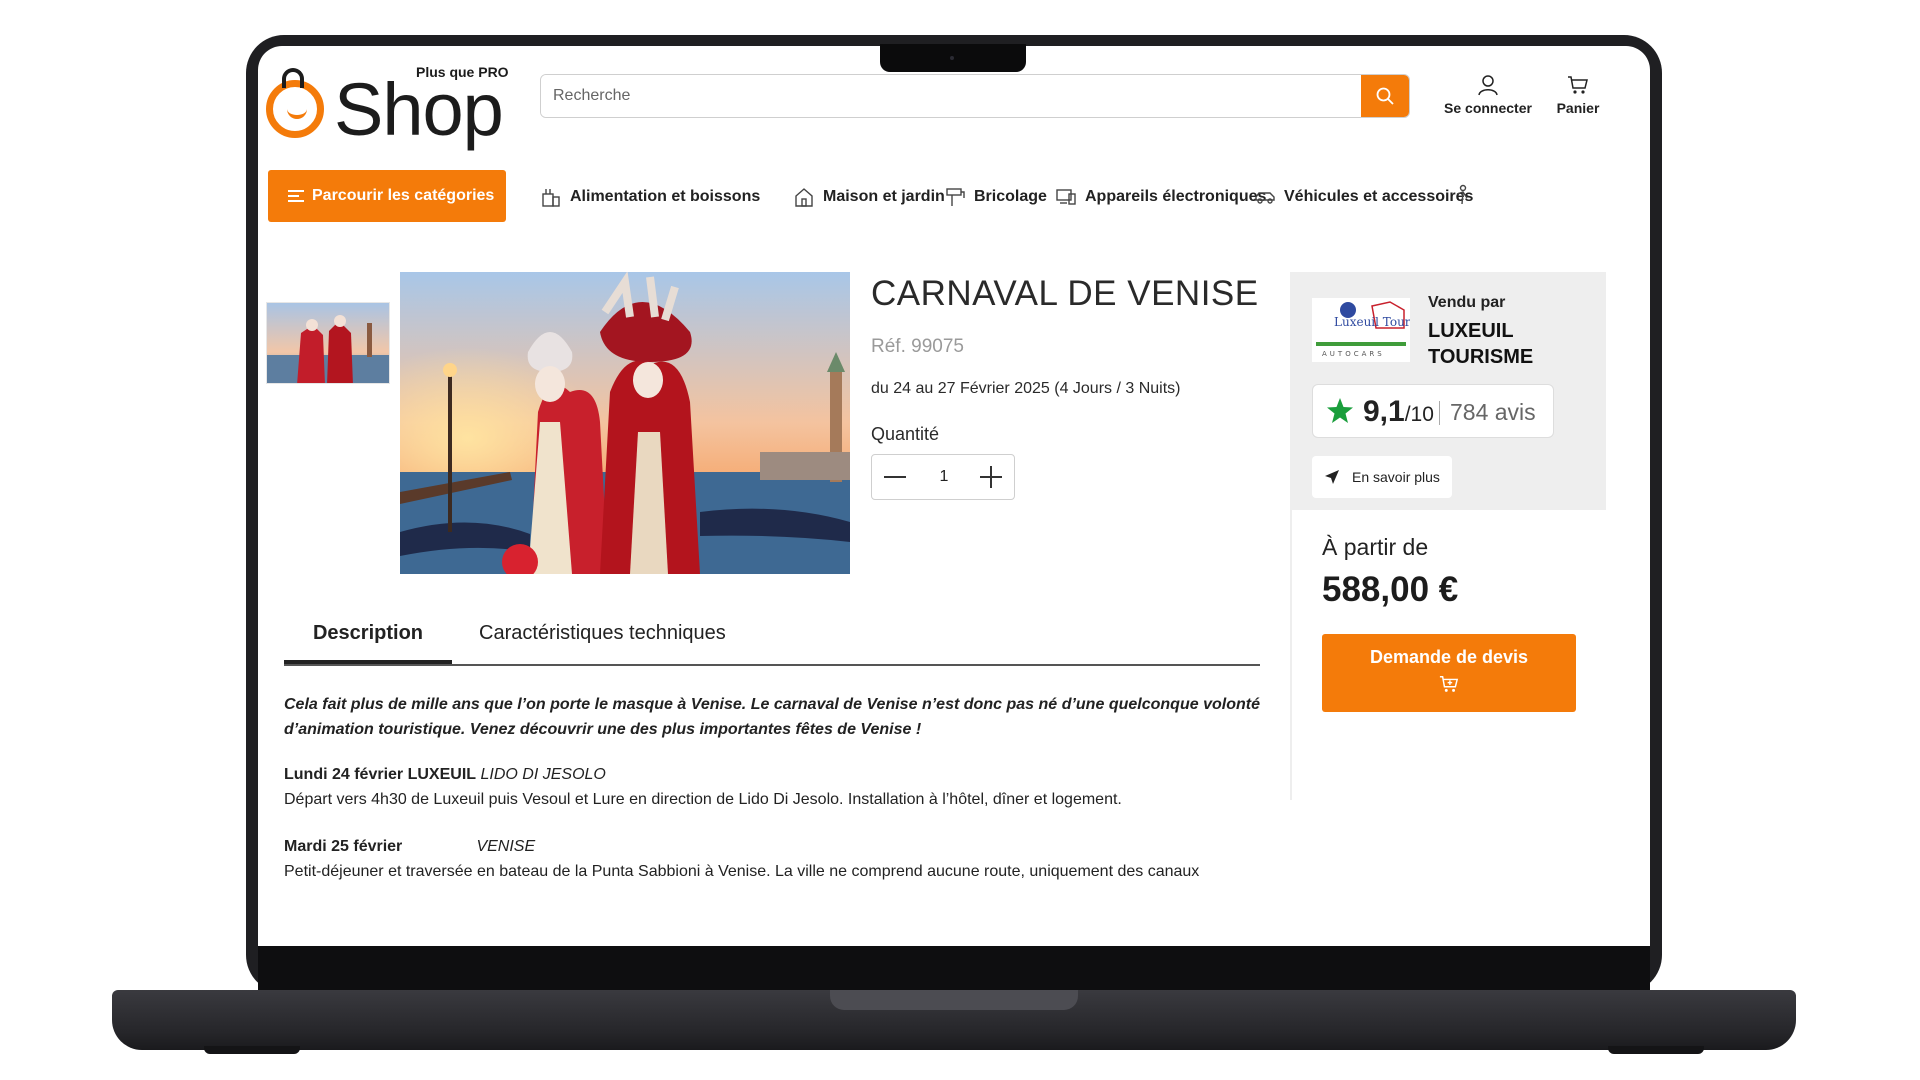 The height and width of the screenshot is (1080, 1920). I want to click on nav-item-label: Véhicules et accessoires, so click(1379, 196).